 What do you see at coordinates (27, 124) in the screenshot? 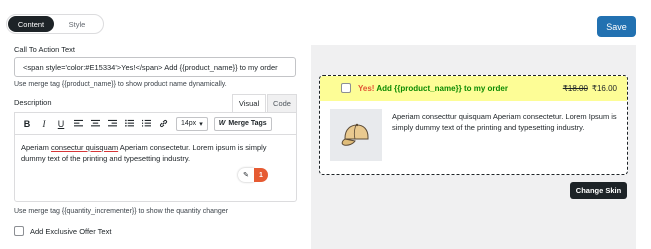
I see `bold-button: B` at bounding box center [27, 124].